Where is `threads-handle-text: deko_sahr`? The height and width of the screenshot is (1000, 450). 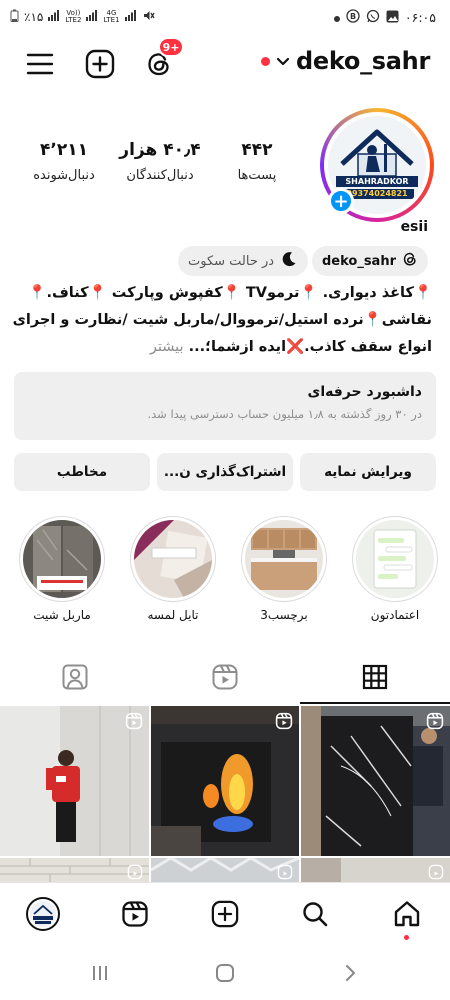
threads-handle-text: deko_sahr is located at coordinates (358, 261).